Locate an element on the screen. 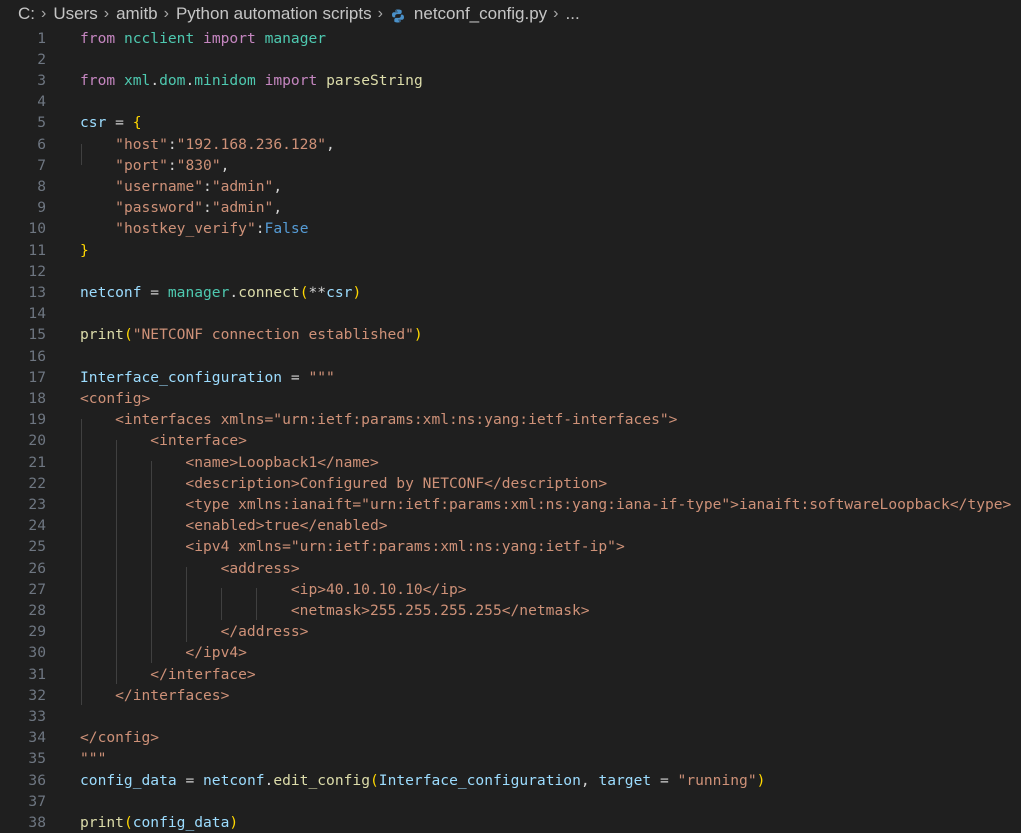 This screenshot has width=1021, height=833. code-line: 28 <netmask>255.255.255.255</netmask> is located at coordinates (510, 610).